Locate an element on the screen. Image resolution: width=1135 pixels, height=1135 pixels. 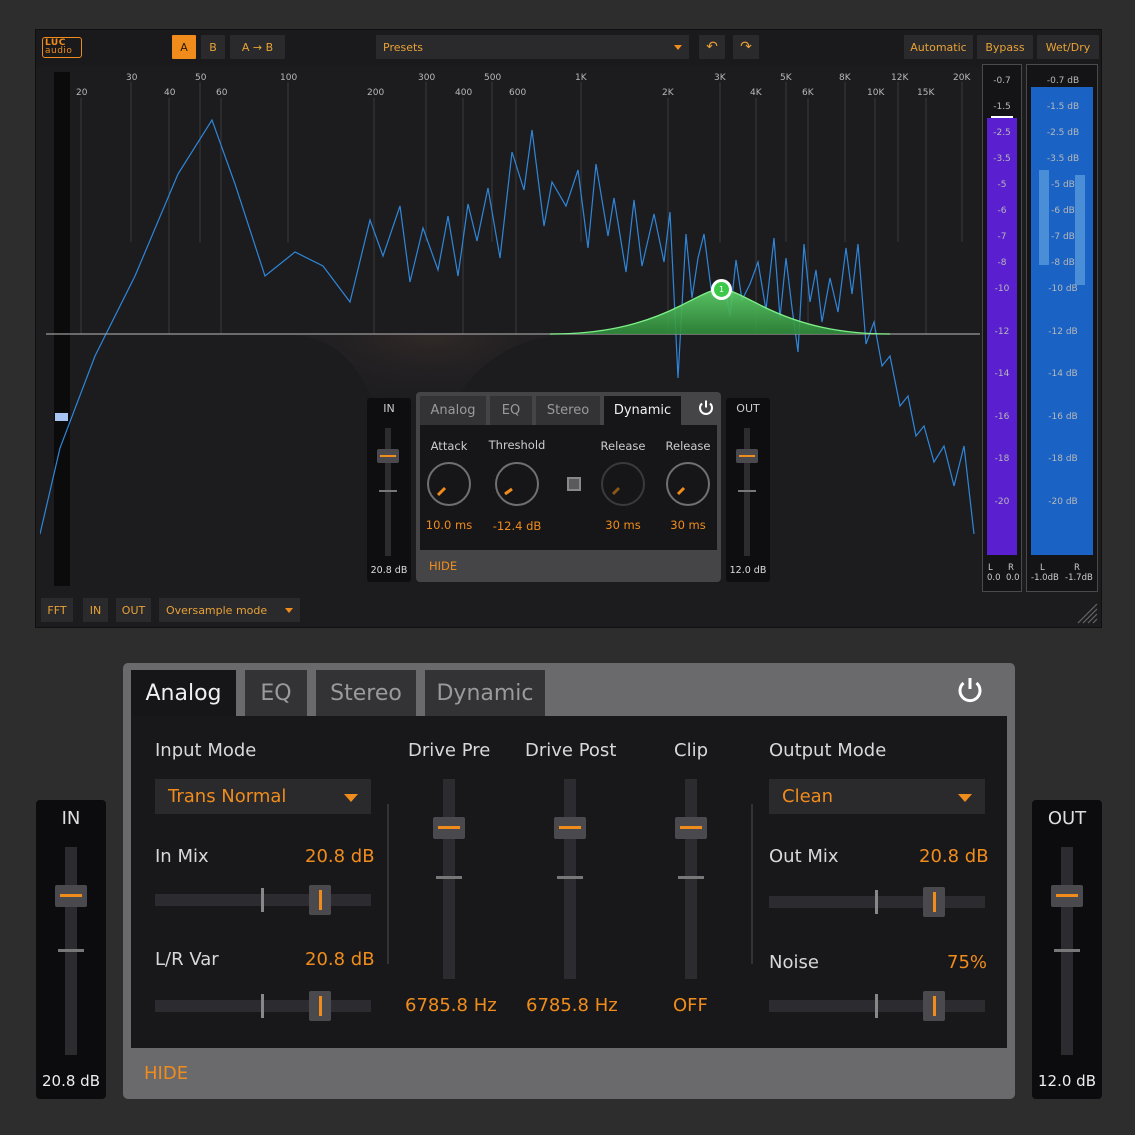
meter-scale-label: -12 dB is located at coordinates (1063, 332).